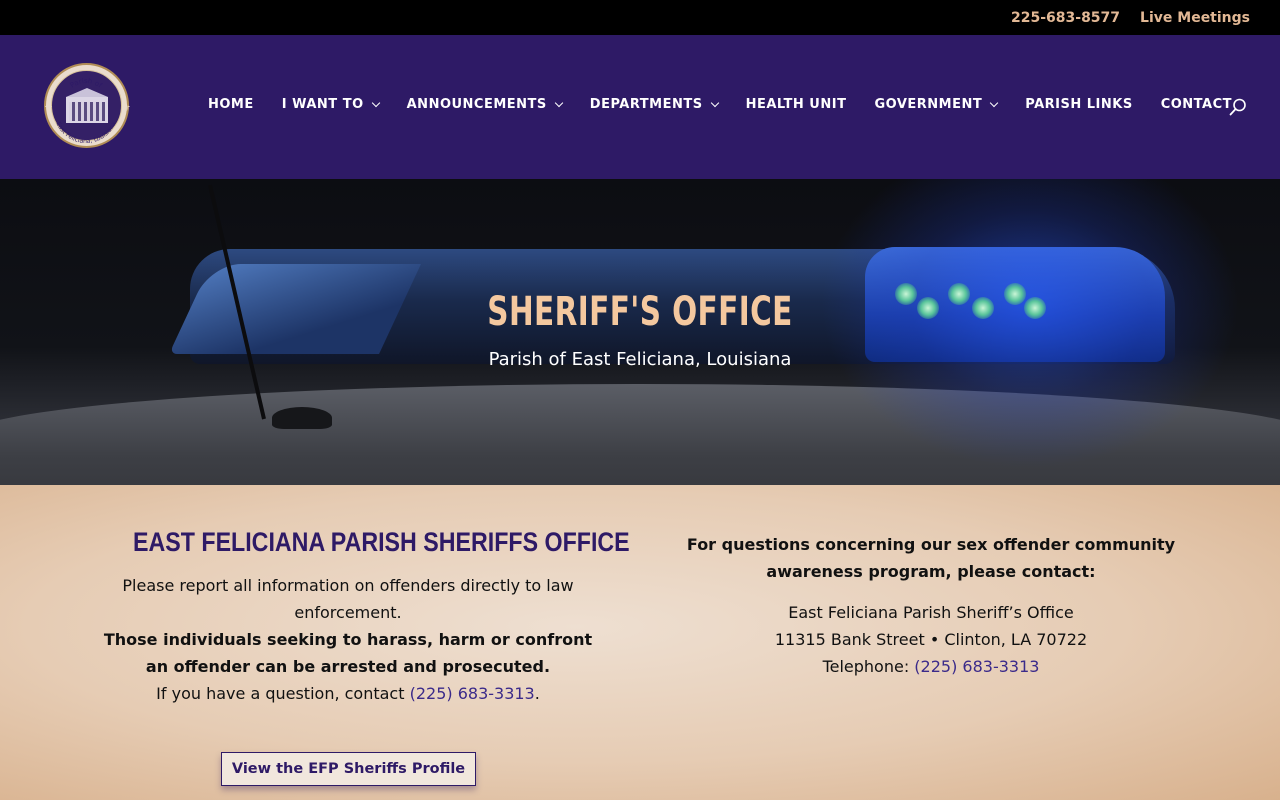 This screenshot has height=800, width=1280. I want to click on page-subtitle: Parish of East Feliciana, Louisiana, so click(640, 359).